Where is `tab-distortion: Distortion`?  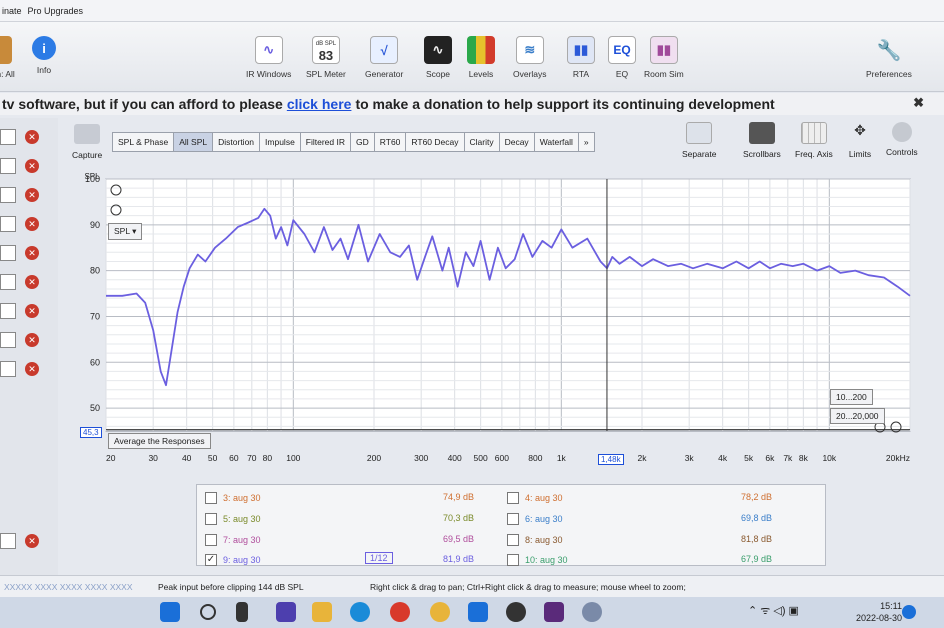
tab-distortion: Distortion is located at coordinates (236, 142).